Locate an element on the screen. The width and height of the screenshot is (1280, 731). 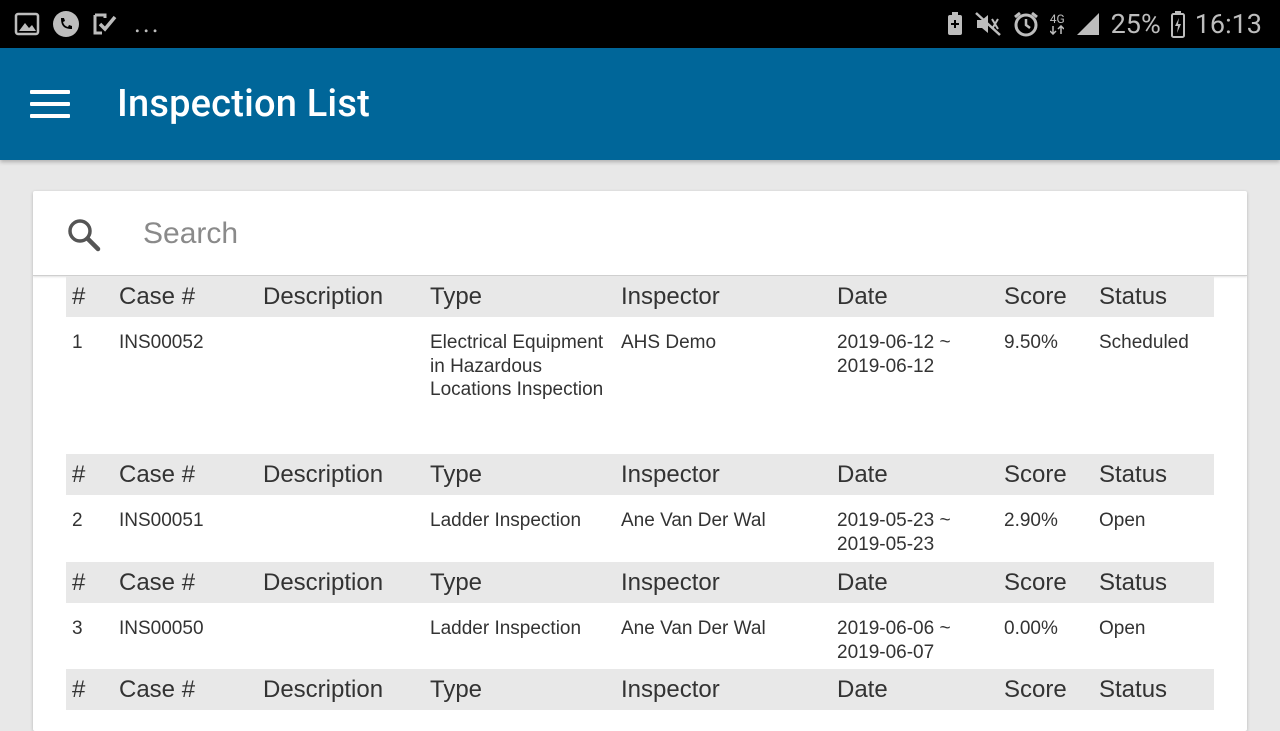
cell-number: 2 is located at coordinates (77, 520).